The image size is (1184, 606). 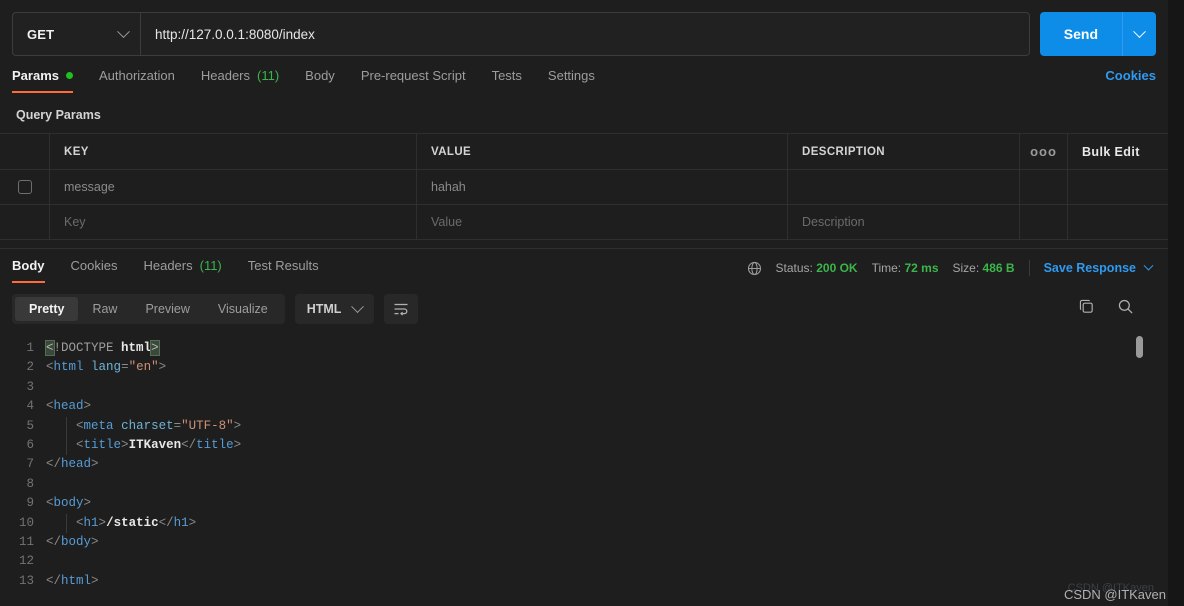 I want to click on query-params-title: Query Params, so click(x=58, y=115).